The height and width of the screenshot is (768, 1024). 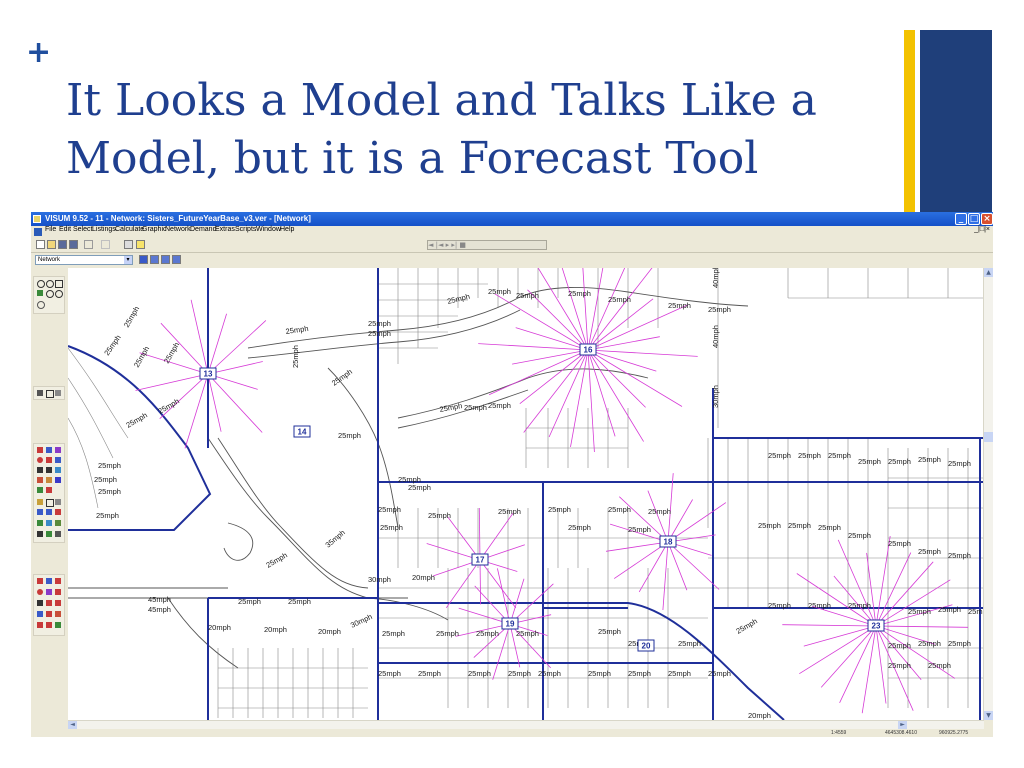 I want to click on draw-screenline-icon, so click(x=49, y=625).